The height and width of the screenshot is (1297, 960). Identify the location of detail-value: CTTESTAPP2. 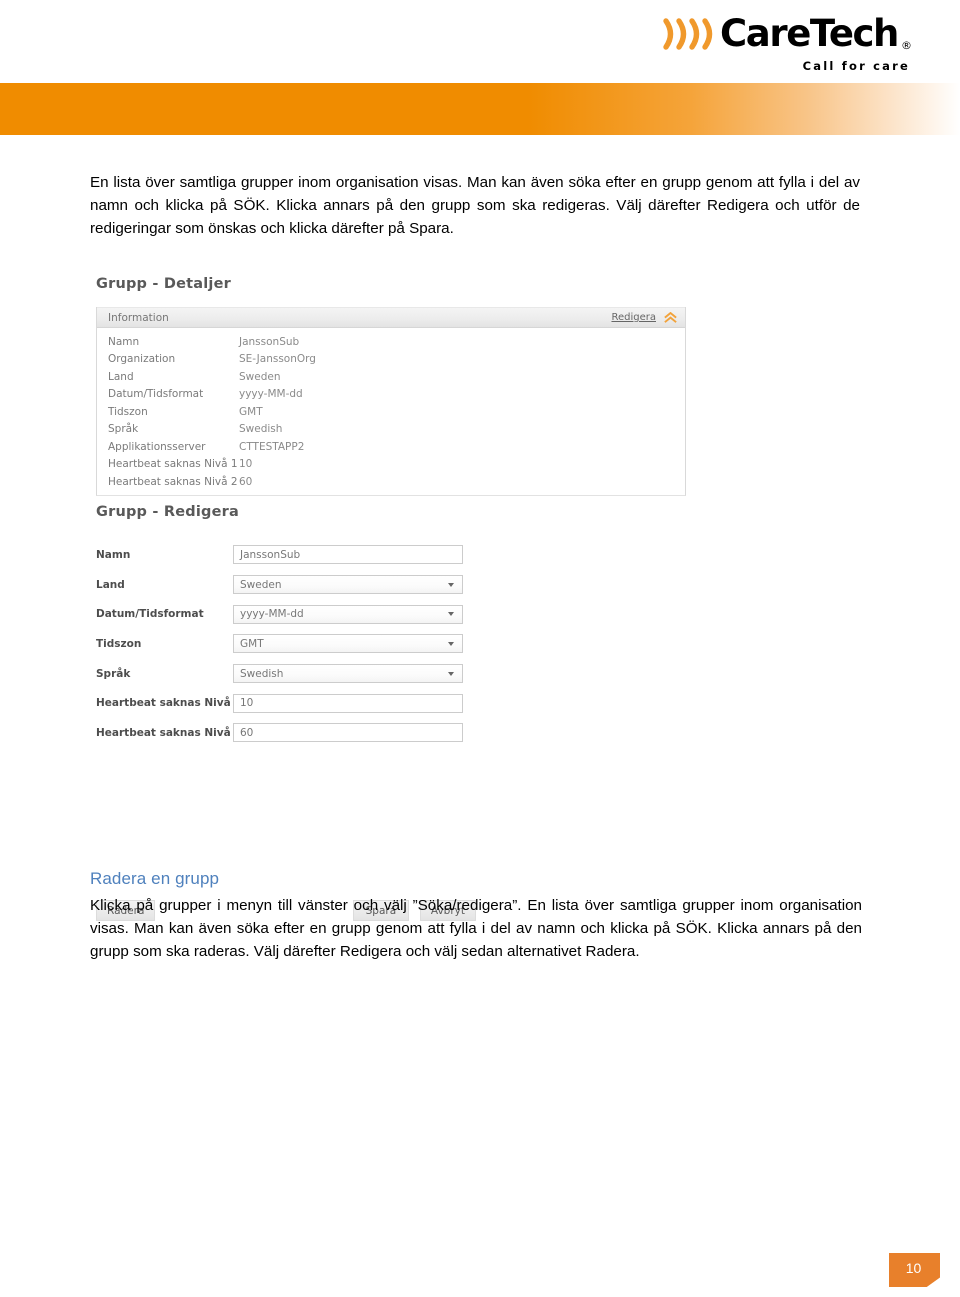
(272, 446).